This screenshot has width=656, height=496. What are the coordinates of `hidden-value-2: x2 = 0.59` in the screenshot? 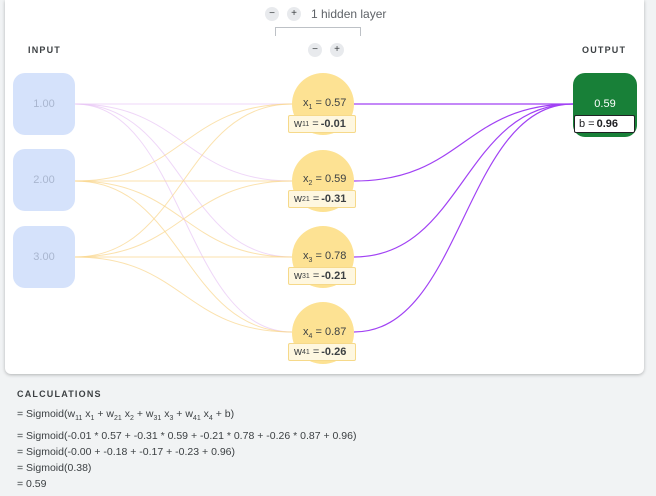 It's located at (325, 180).